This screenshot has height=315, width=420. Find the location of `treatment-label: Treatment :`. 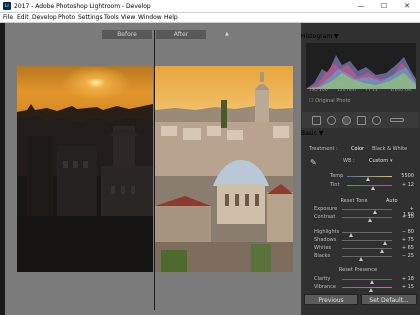

treatment-label: Treatment : is located at coordinates (323, 149).